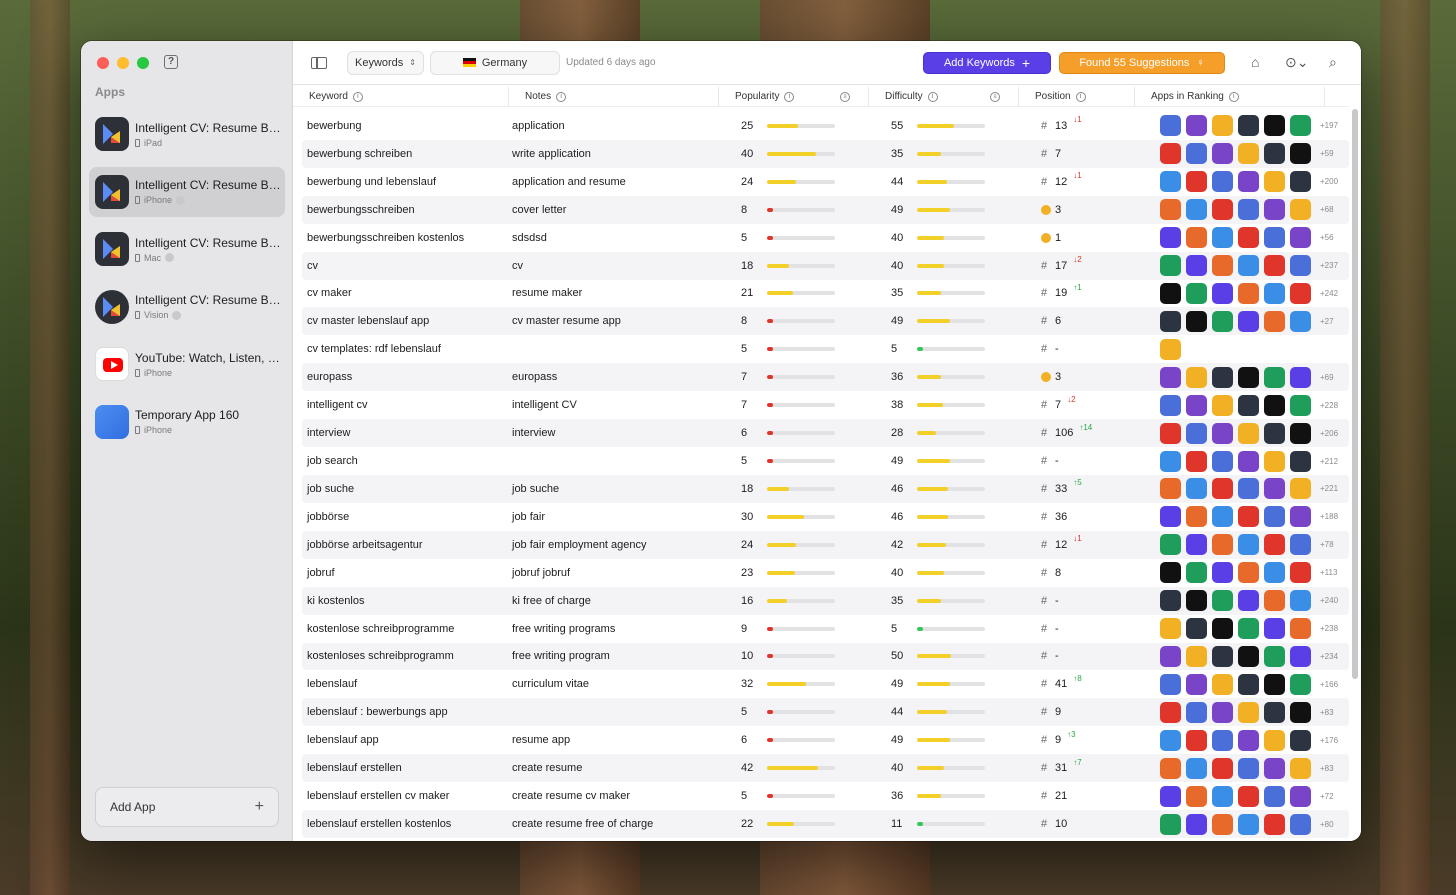 The width and height of the screenshot is (1456, 895). What do you see at coordinates (825, 740) in the screenshot?
I see `table-row: lebenslauf app resume app 6 49 #9 ↑3 +176` at bounding box center [825, 740].